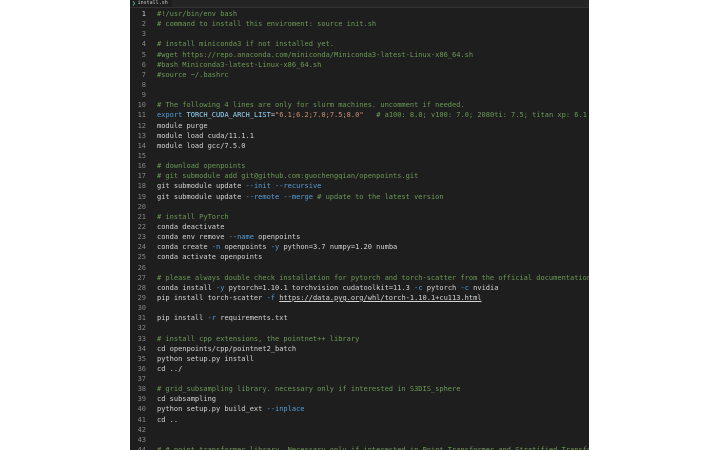  What do you see at coordinates (359, 217) in the screenshot?
I see `code-line: 21 # install PyTorch` at bounding box center [359, 217].